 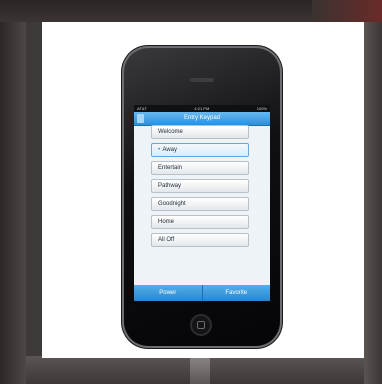 I want to click on nav-title: Entry Keypad, so click(x=202, y=118).